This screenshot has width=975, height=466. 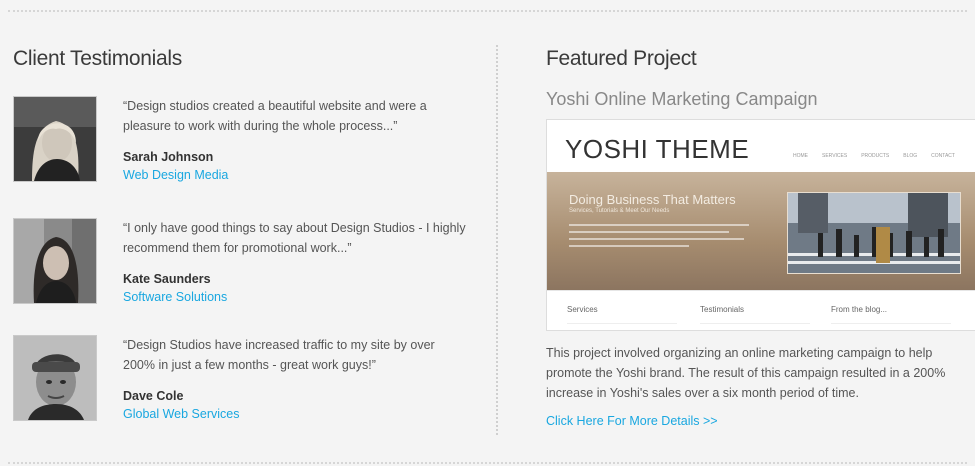 What do you see at coordinates (497, 240) in the screenshot?
I see `column-divider` at bounding box center [497, 240].